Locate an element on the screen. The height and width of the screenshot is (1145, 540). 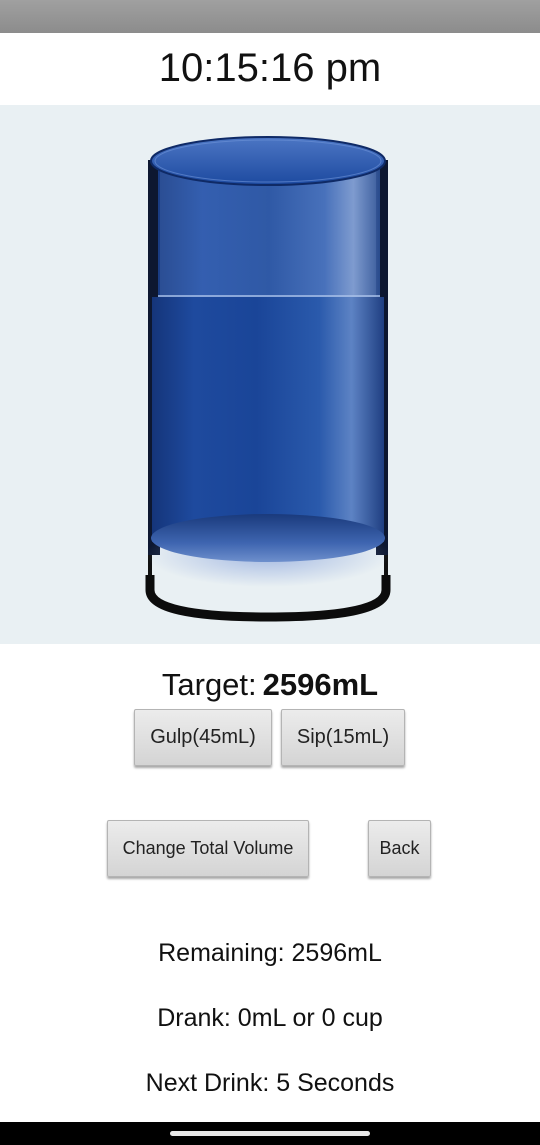
navigation-bar is located at coordinates (270, 1133).